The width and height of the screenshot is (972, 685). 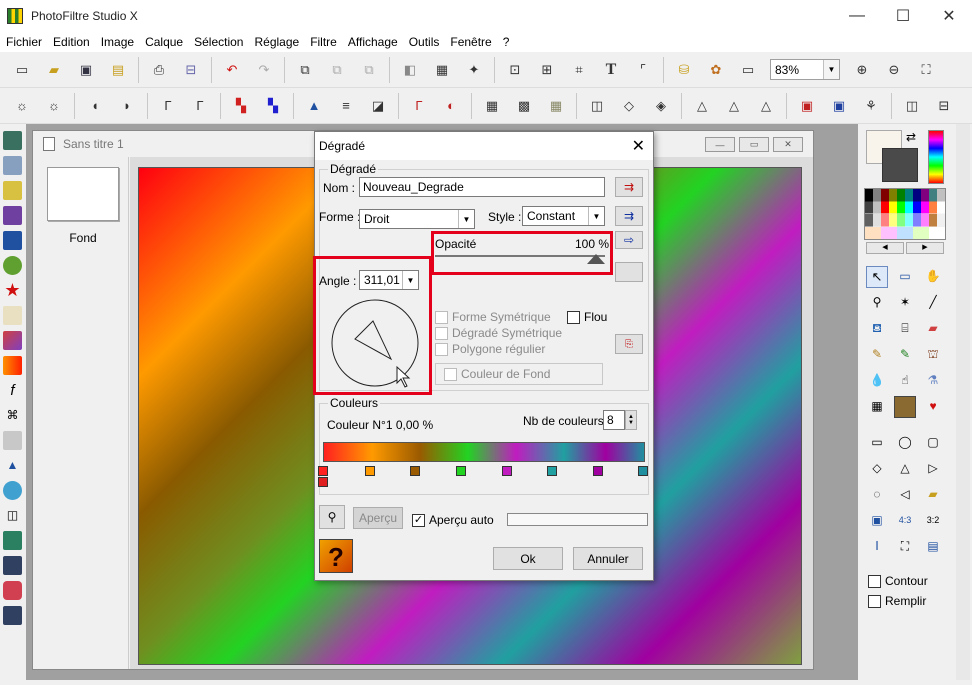 What do you see at coordinates (885, 248) in the screenshot?
I see `palette-prev-button: ◀` at bounding box center [885, 248].